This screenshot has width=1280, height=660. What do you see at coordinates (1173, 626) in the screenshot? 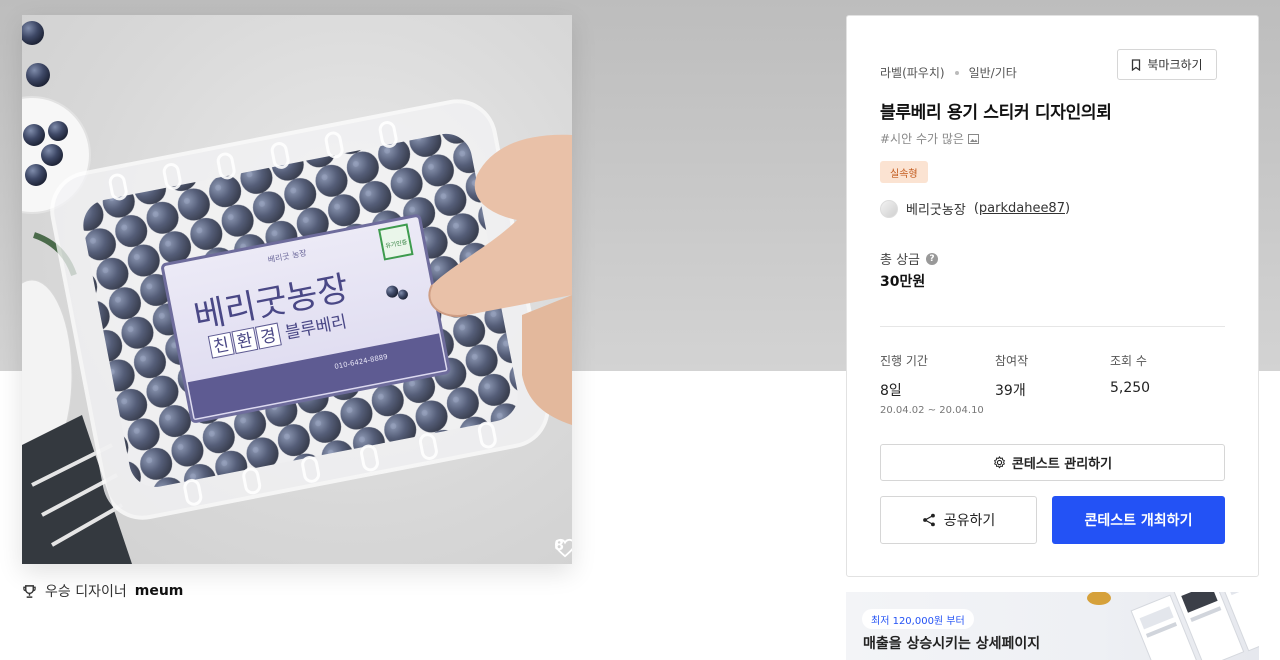
I see `ad-artwork` at bounding box center [1173, 626].